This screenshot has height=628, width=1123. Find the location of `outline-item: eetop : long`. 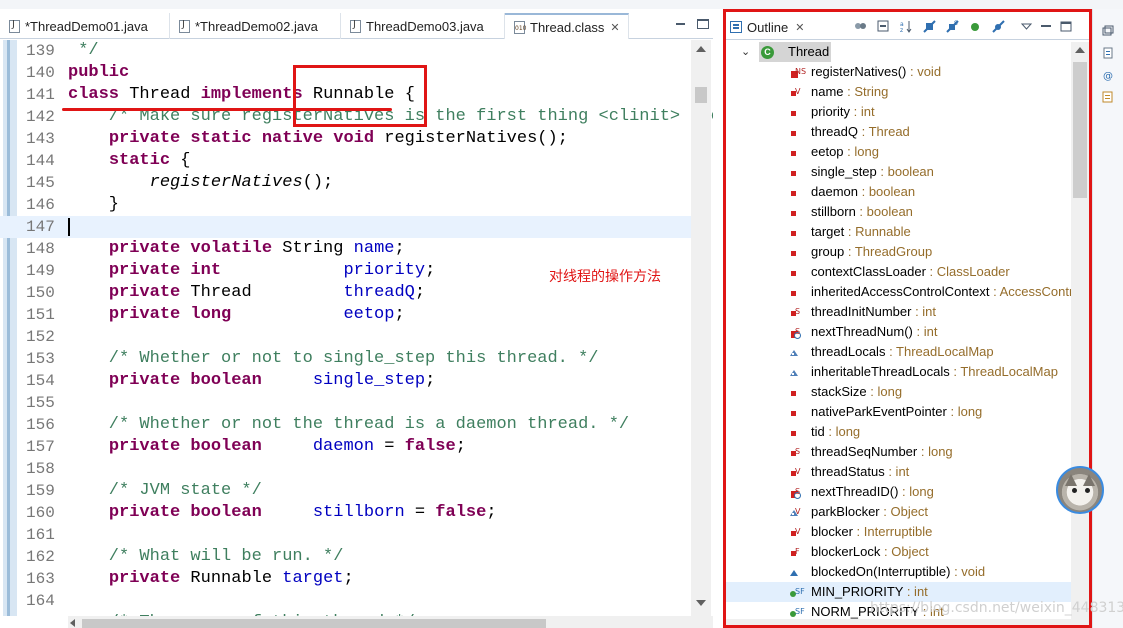

outline-item: eetop : long is located at coordinates (899, 152).